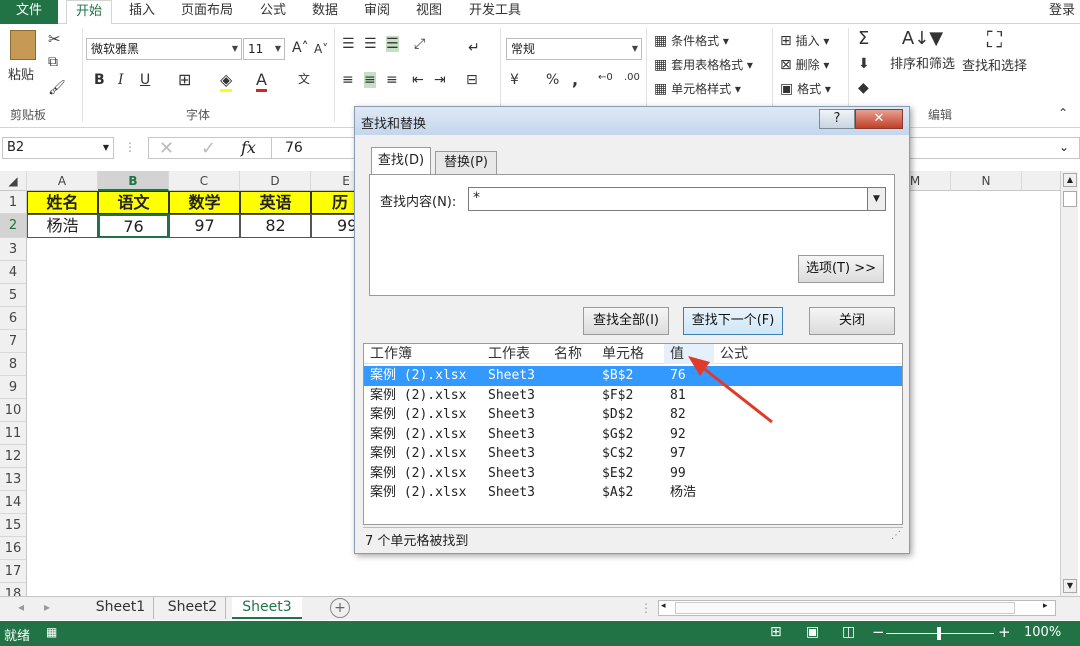 This screenshot has height=646, width=1080. I want to click on align-right-icon: ≡, so click(392, 80).